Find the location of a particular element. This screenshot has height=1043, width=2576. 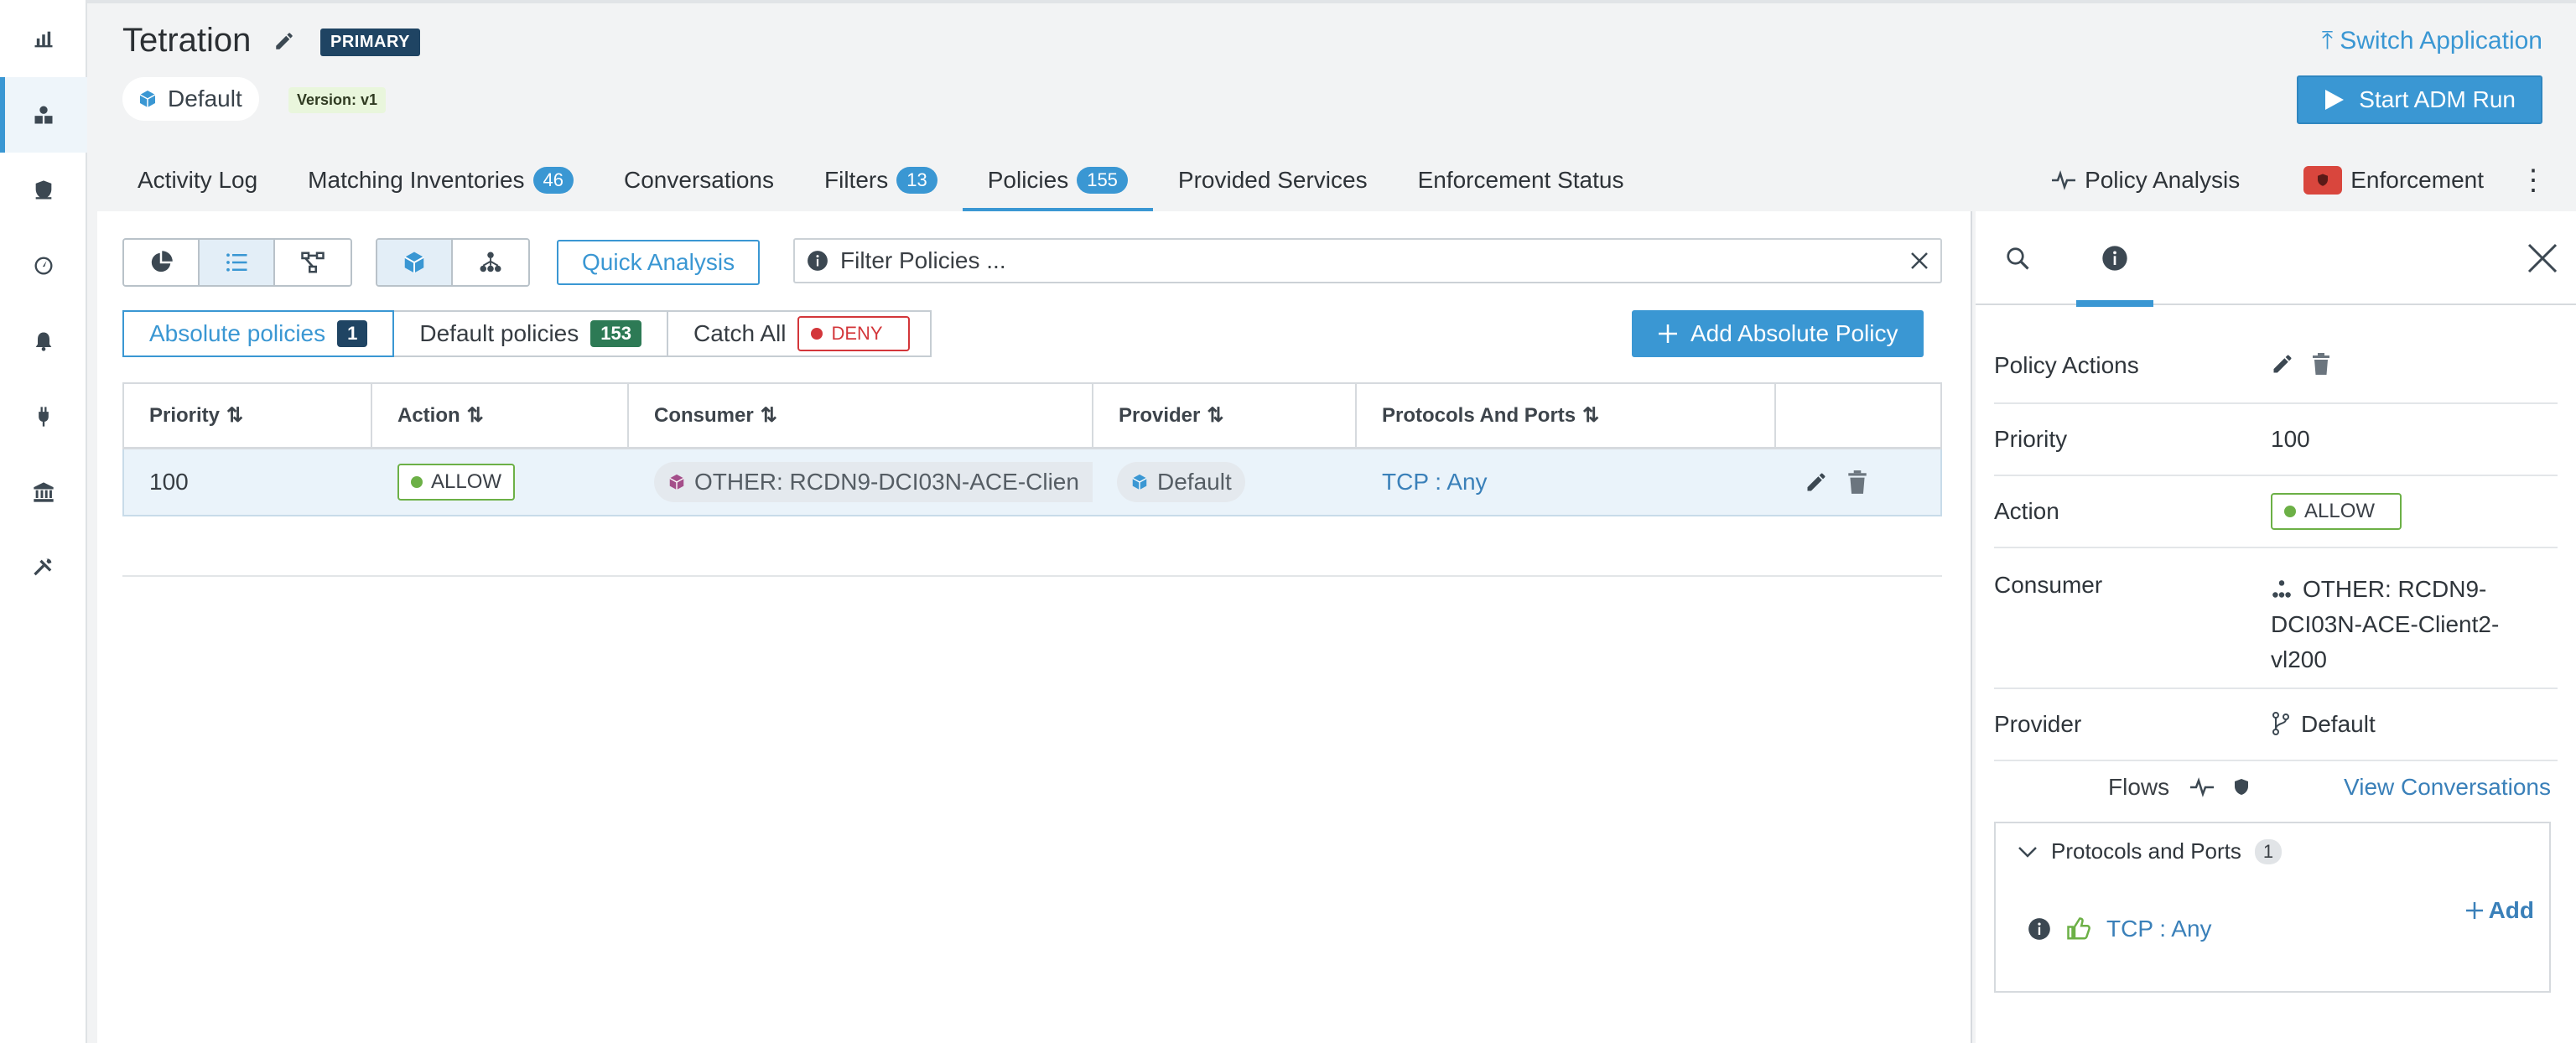

absolute-policies-tab: Absolute policies 1 is located at coordinates (258, 333).